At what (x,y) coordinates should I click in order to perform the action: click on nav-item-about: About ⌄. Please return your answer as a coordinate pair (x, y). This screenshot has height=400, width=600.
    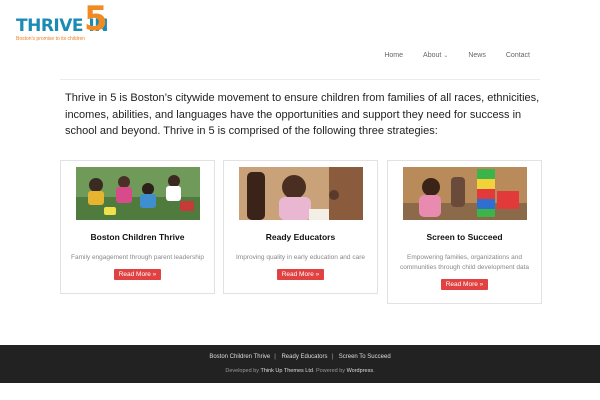
    Looking at the image, I should click on (435, 55).